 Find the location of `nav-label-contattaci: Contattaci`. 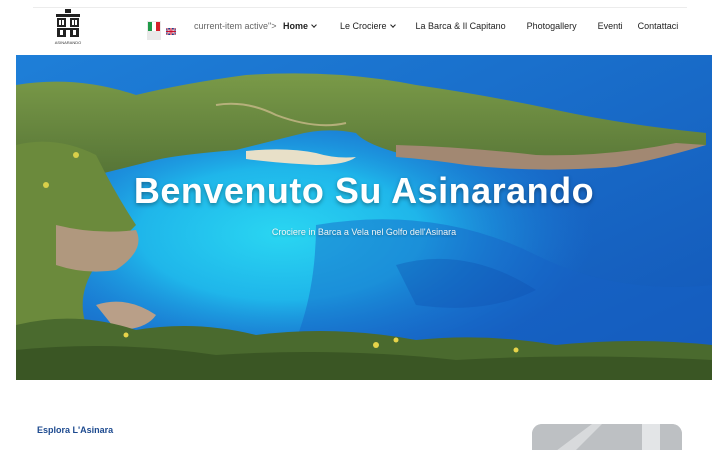

nav-label-contattaci: Contattaci is located at coordinates (658, 26).